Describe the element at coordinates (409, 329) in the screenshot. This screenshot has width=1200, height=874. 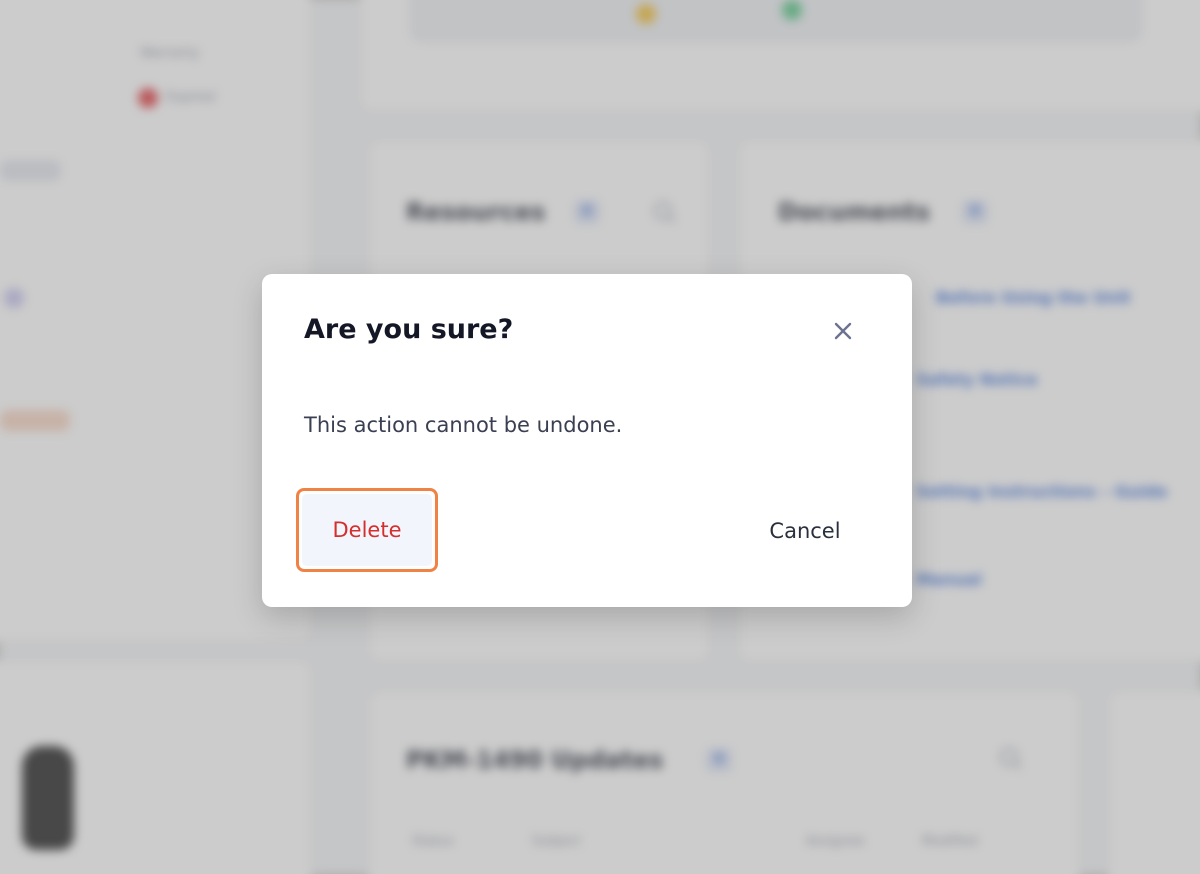
I see `dialog-title: Are you sure?` at that location.